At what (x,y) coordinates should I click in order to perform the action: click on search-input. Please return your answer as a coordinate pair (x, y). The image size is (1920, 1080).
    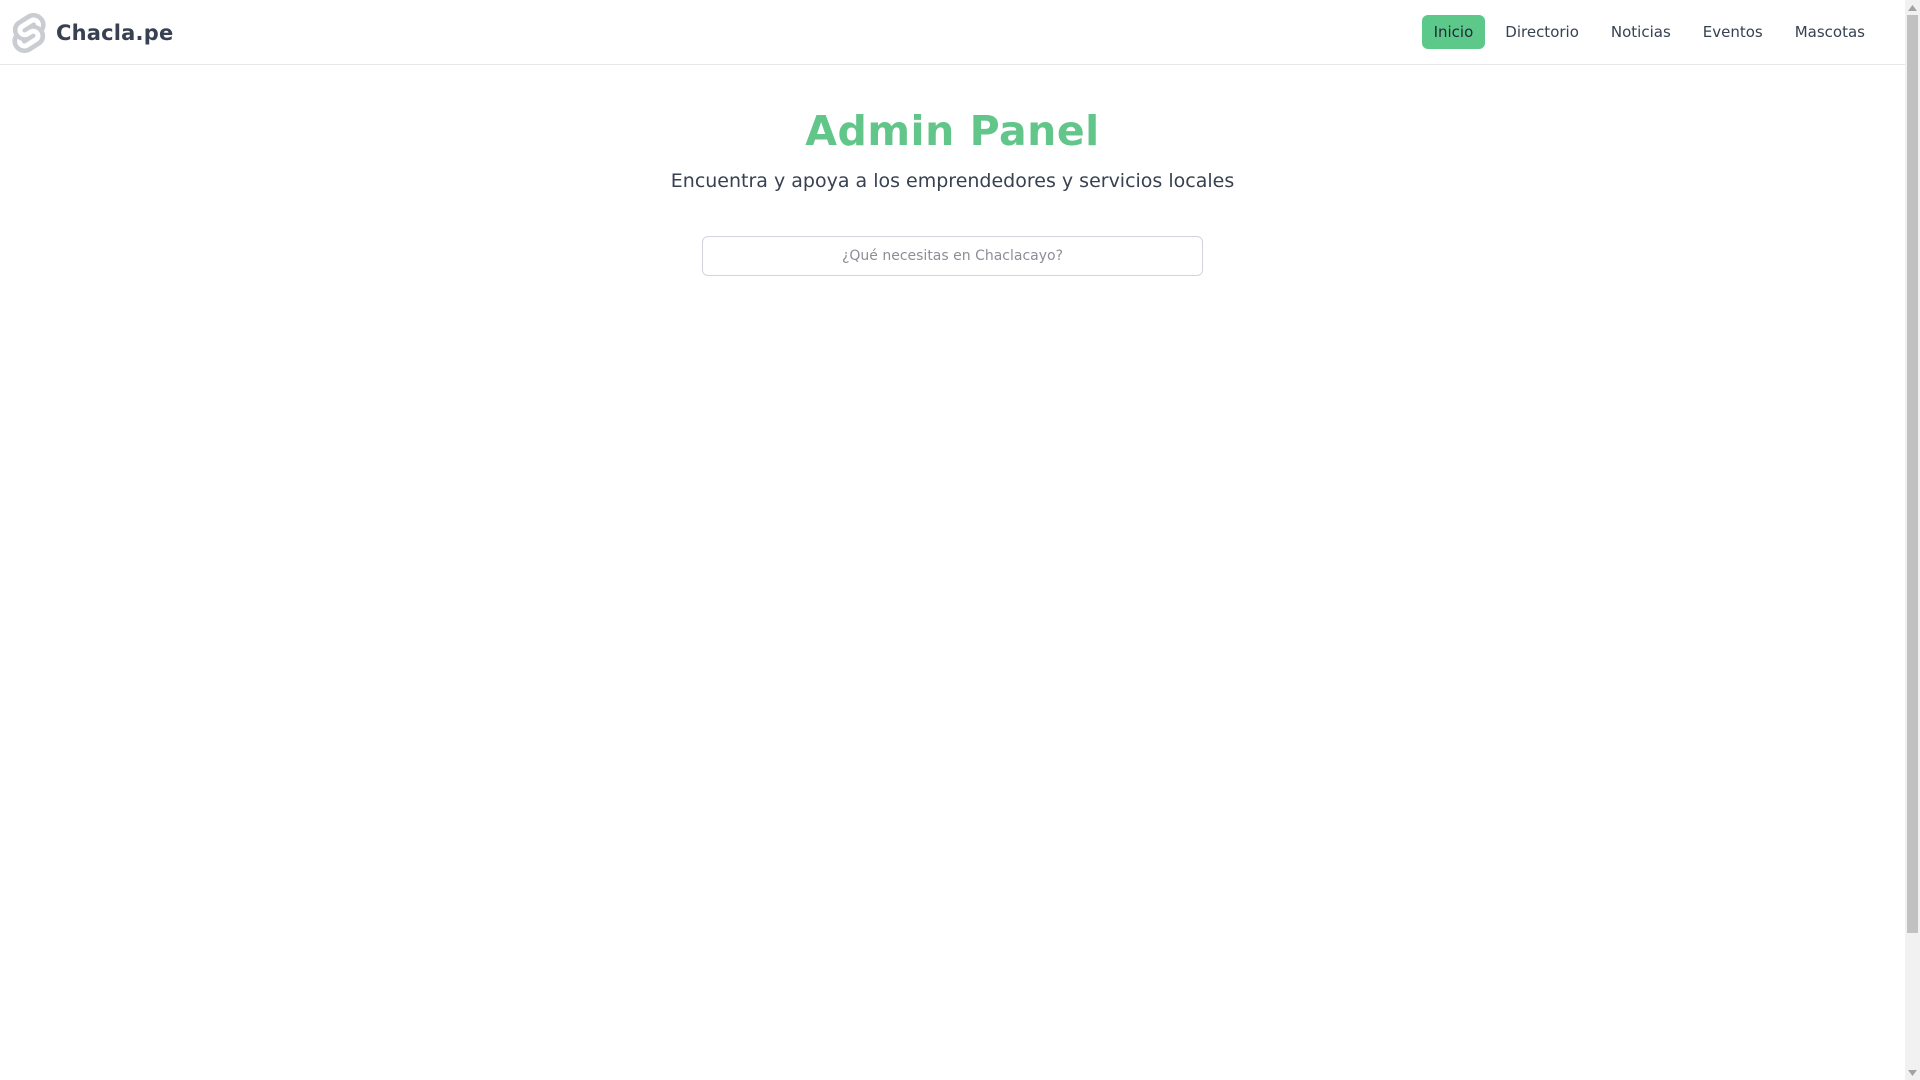
    Looking at the image, I should click on (952, 256).